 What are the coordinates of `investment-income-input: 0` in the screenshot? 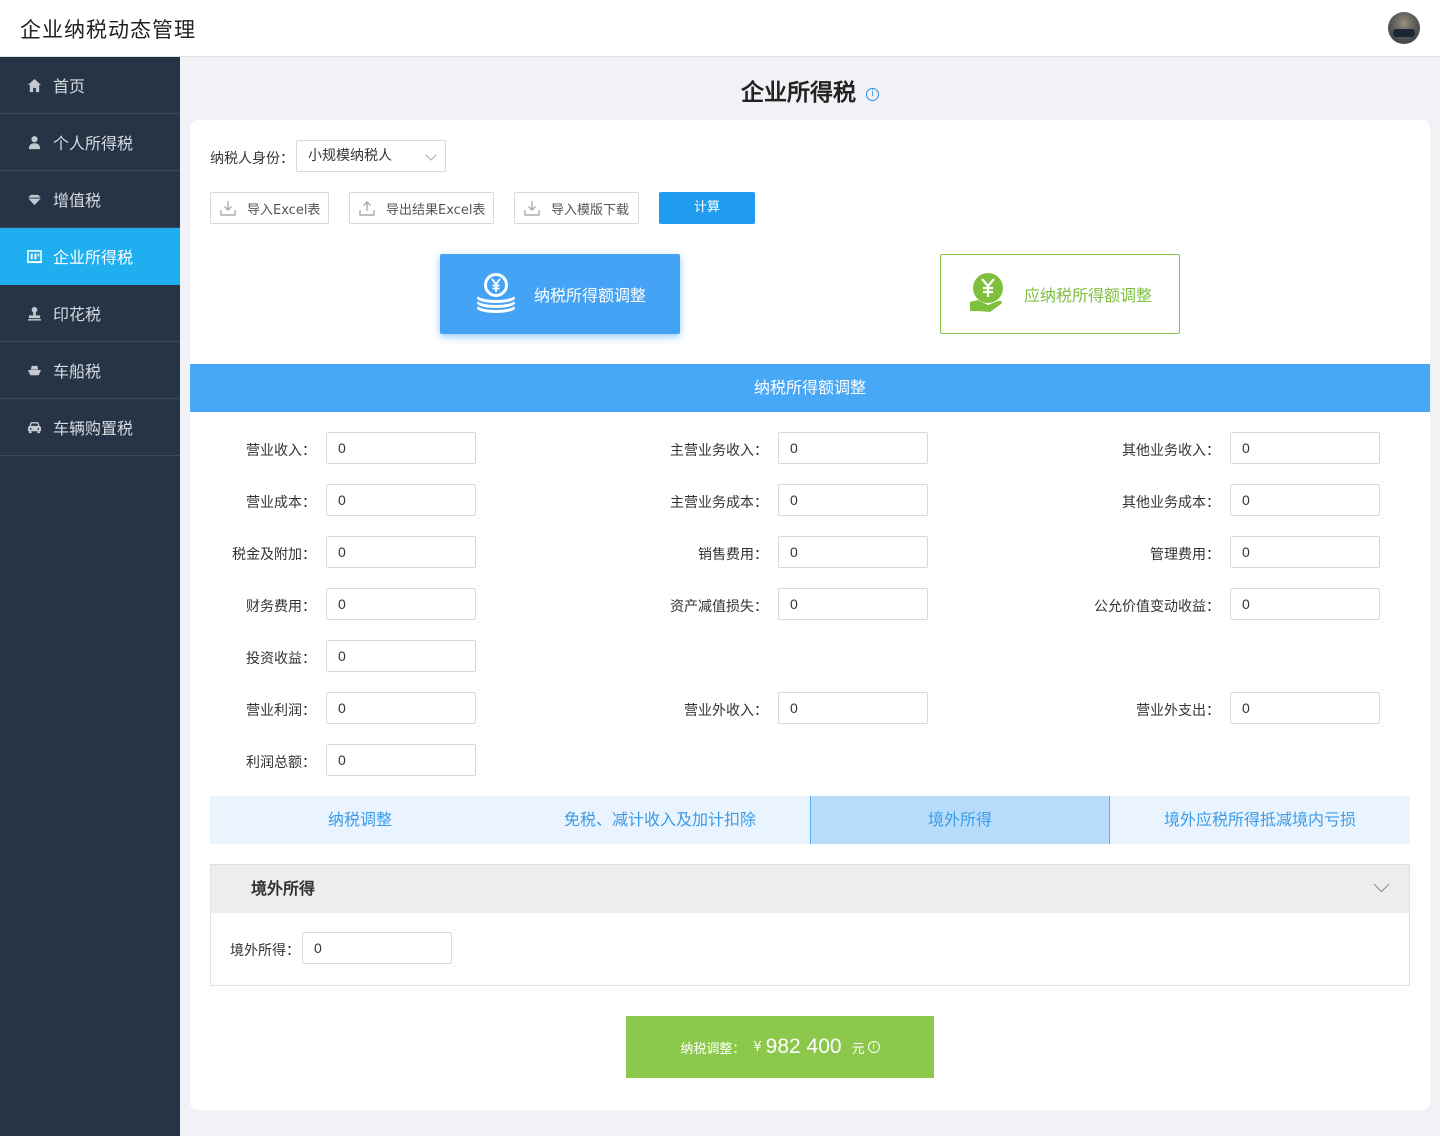 It's located at (401, 656).